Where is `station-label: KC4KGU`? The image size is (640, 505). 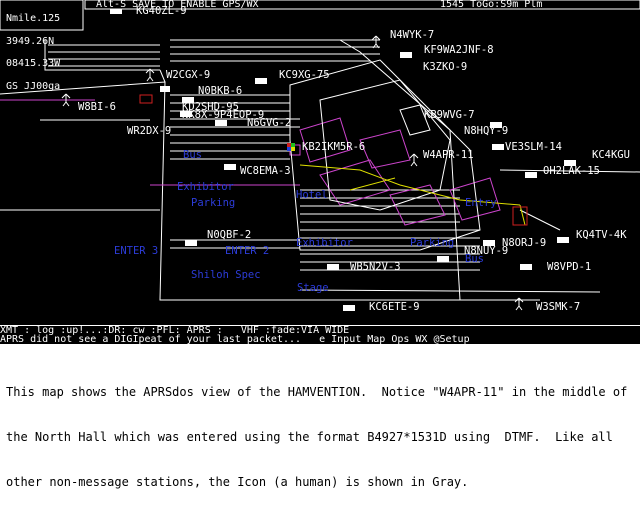 station-label: KC4KGU is located at coordinates (611, 155).